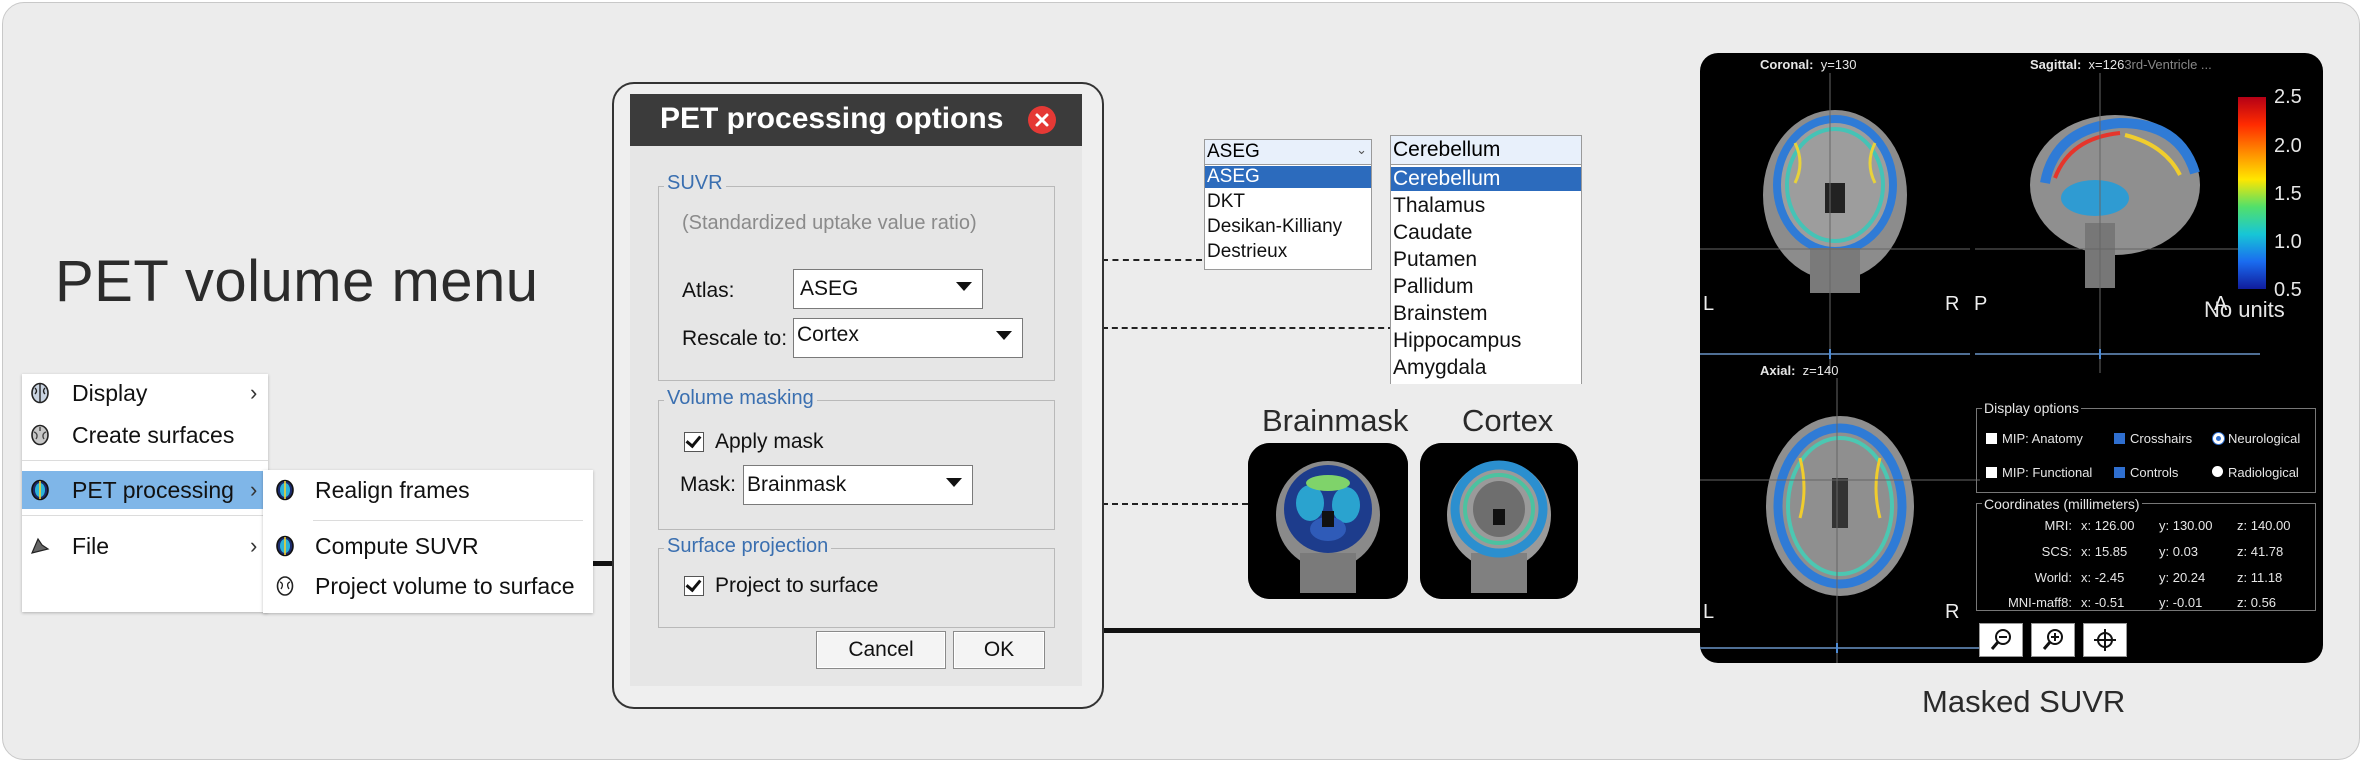 Image resolution: width=2363 pixels, height=762 pixels. Describe the element at coordinates (1709, 304) in the screenshot. I see `orient-left-coronal: L` at that location.